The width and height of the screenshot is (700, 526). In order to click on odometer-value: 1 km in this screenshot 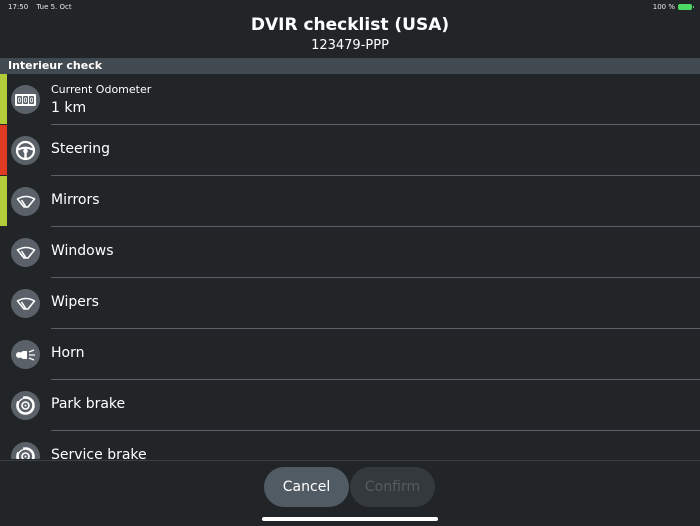, I will do `click(69, 108)`.